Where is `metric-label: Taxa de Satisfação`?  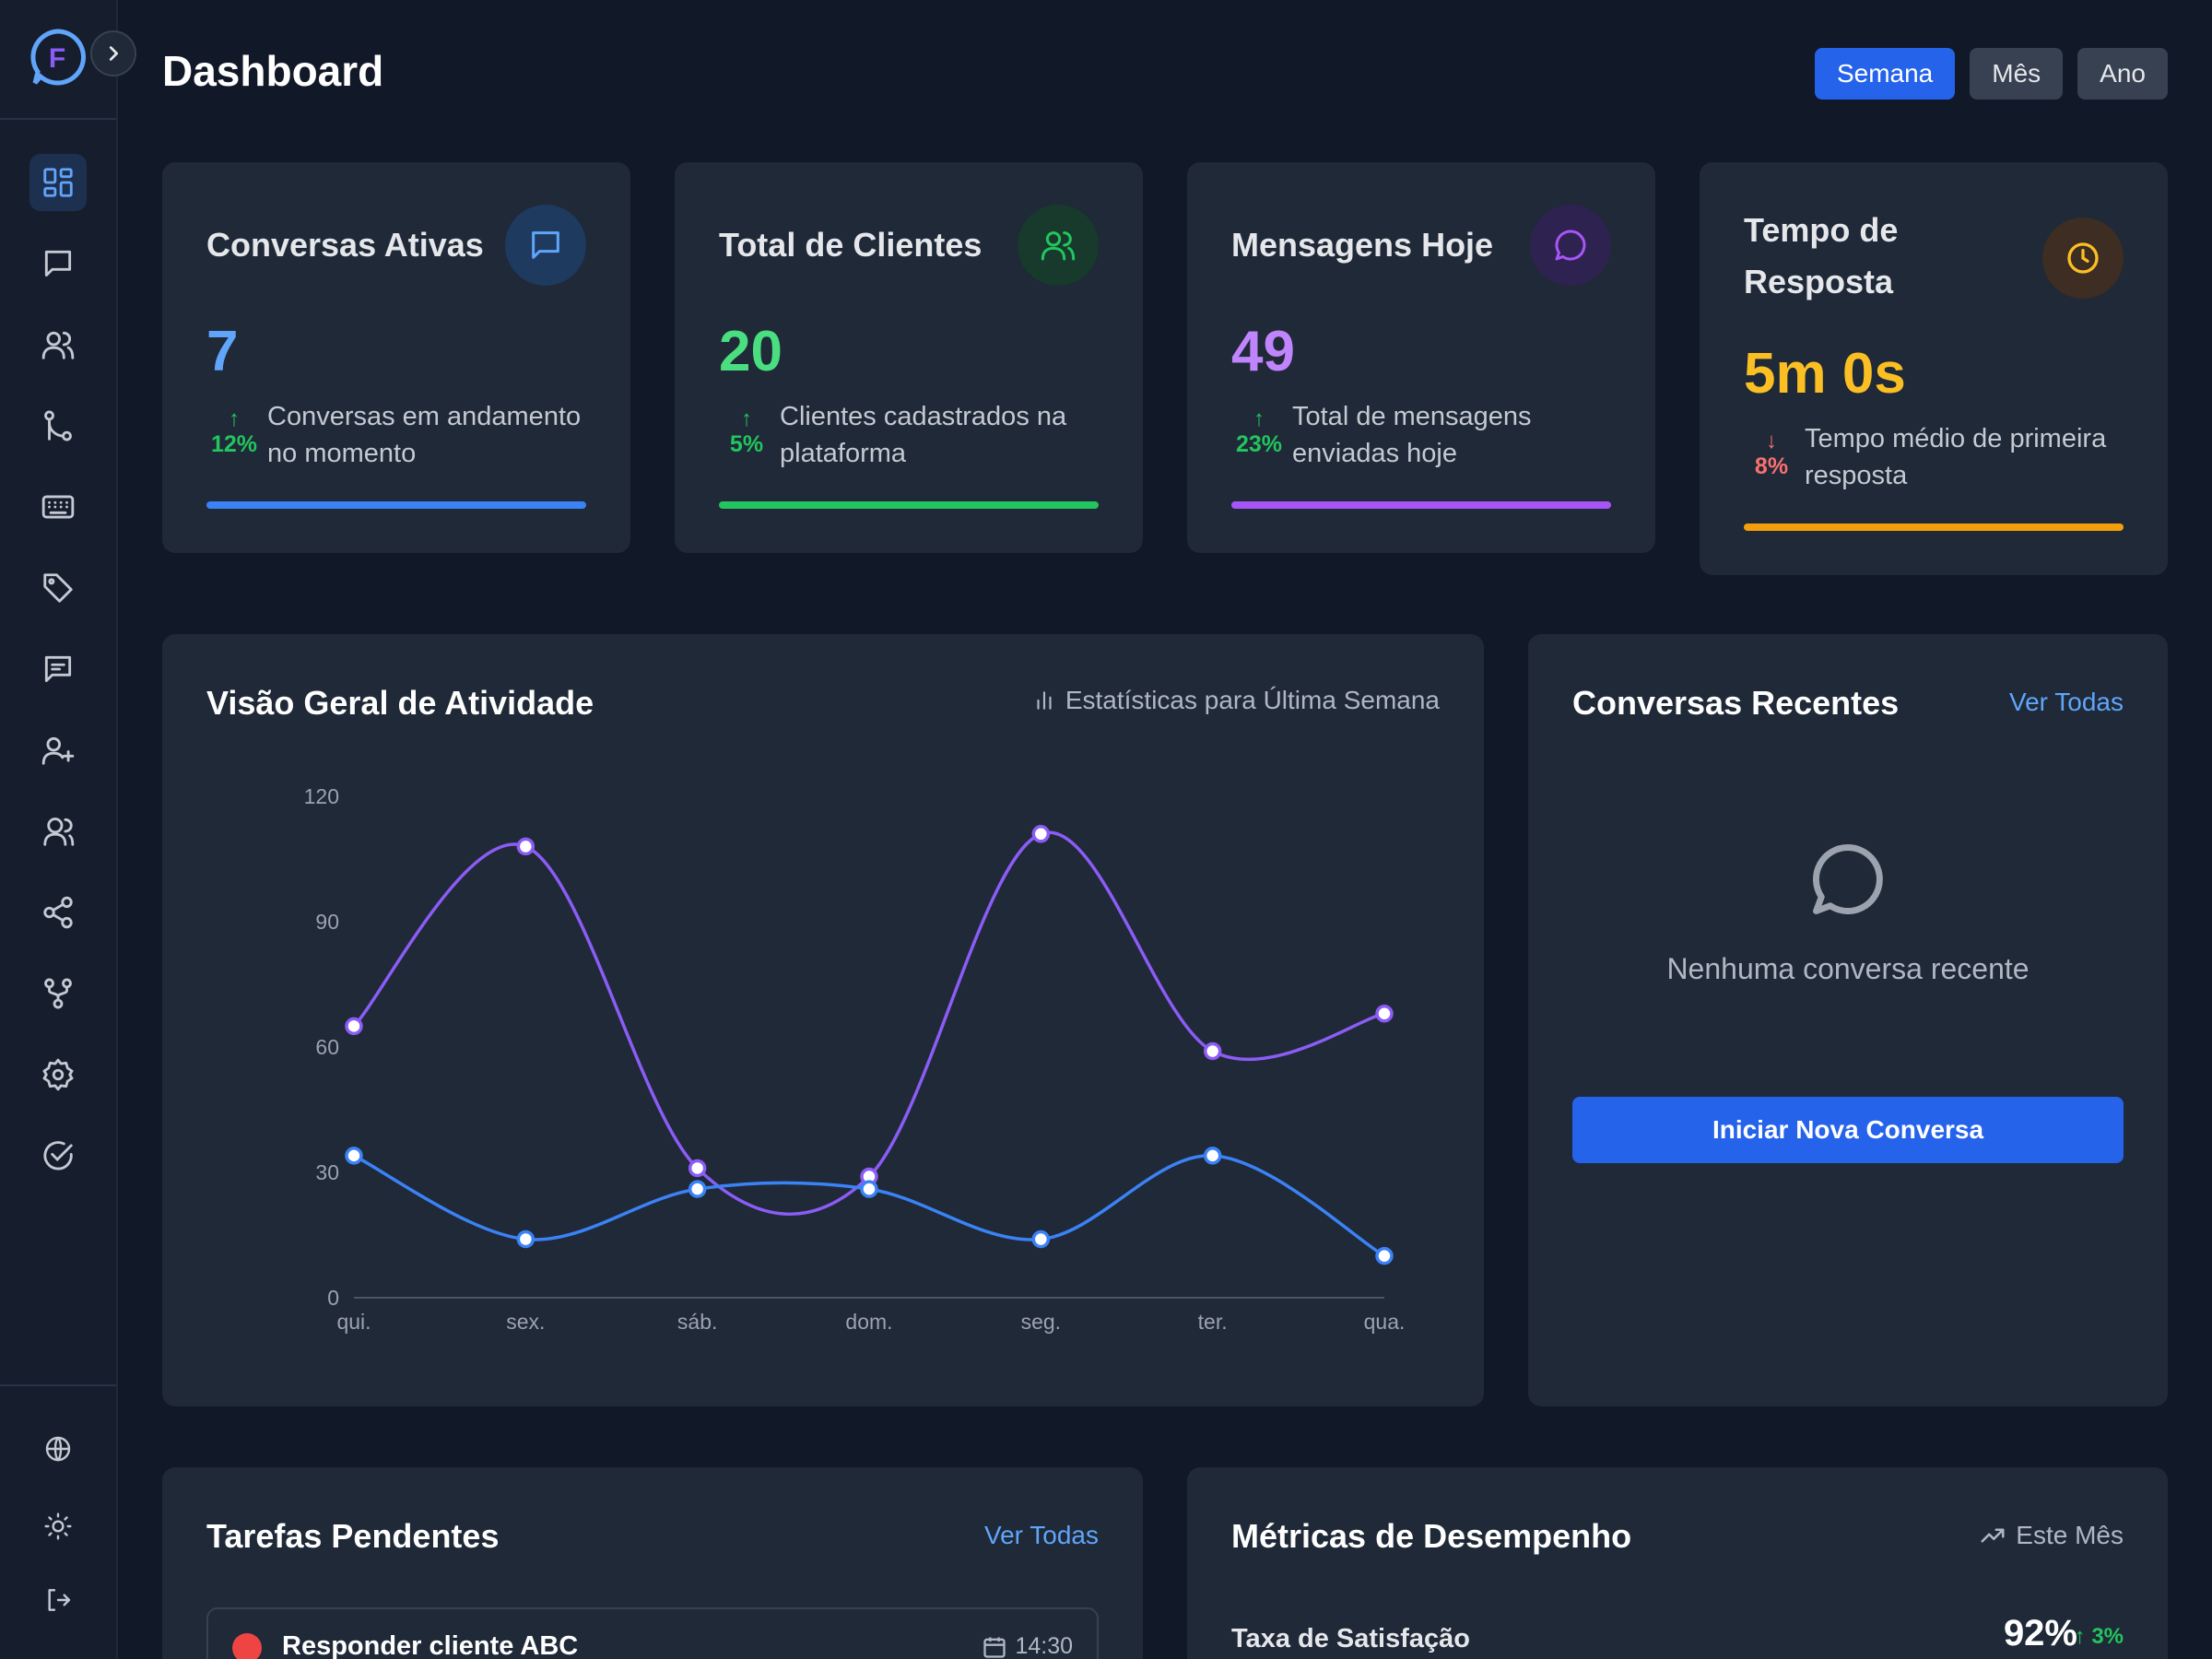 metric-label: Taxa de Satisfação is located at coordinates (1350, 1638).